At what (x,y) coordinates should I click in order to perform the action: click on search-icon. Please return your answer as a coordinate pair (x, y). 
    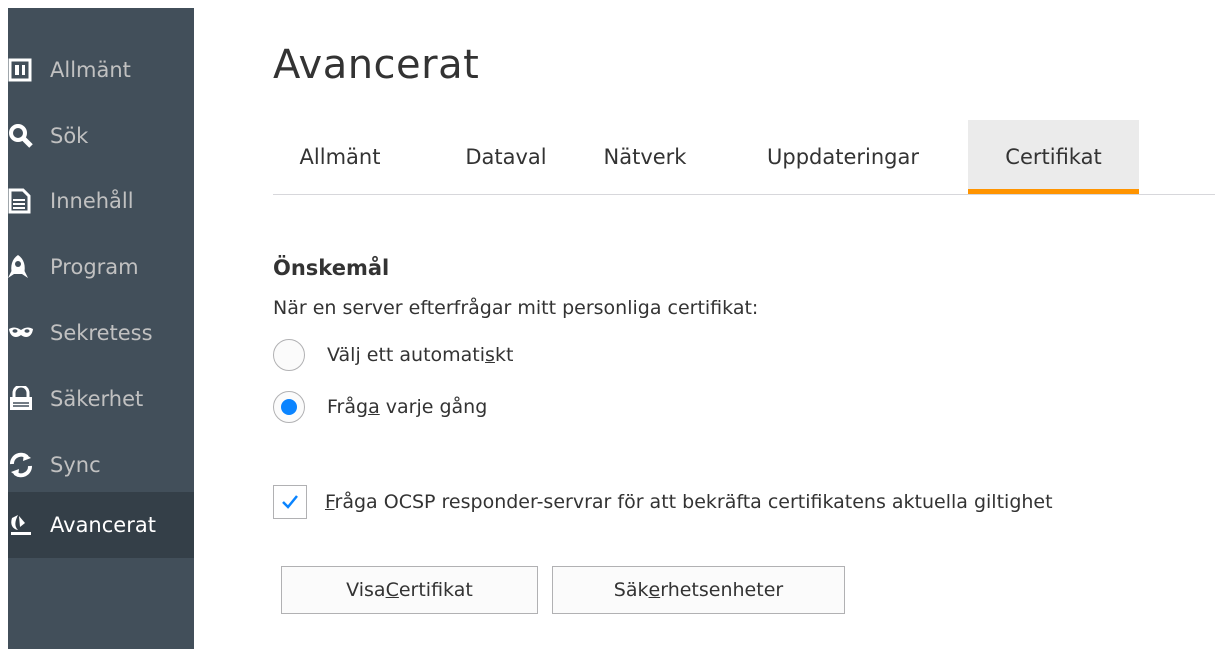
    Looking at the image, I should click on (25, 136).